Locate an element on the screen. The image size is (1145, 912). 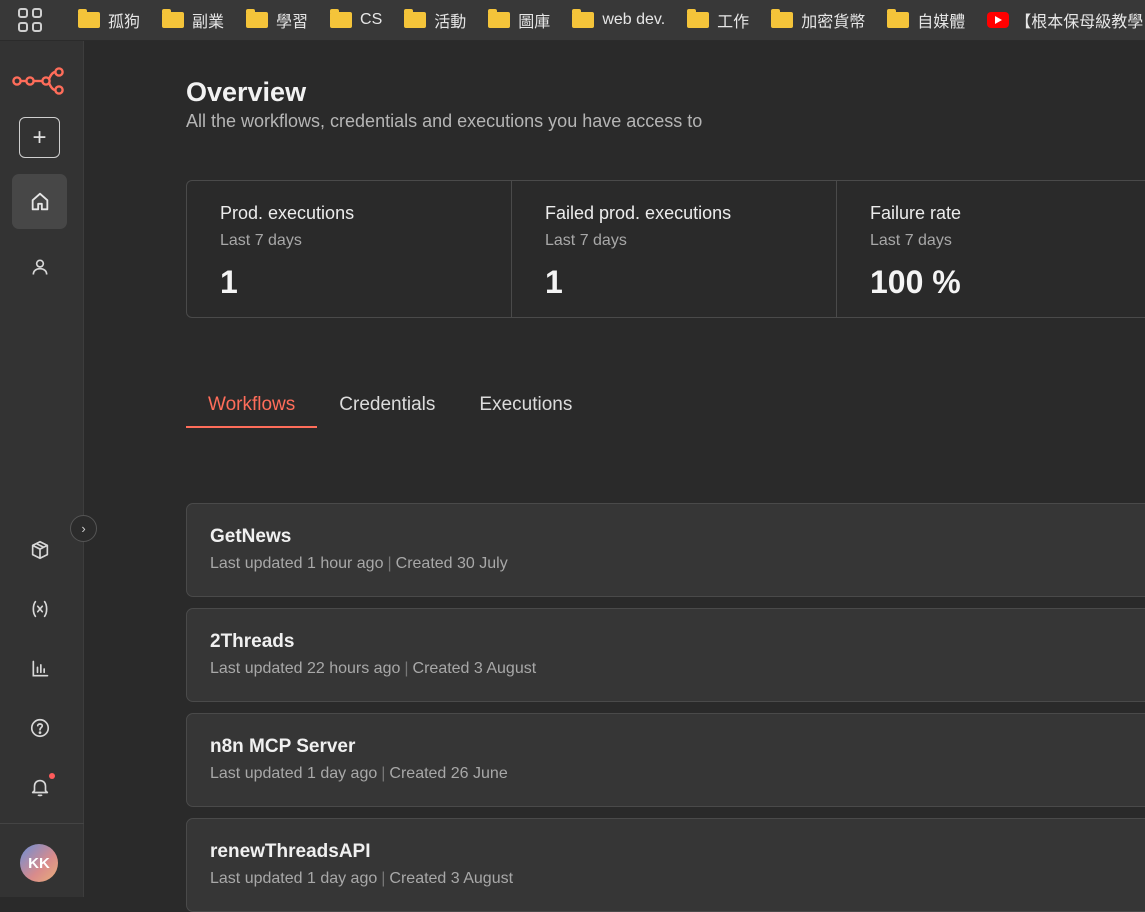
workflow-created: Created 30 July is located at coordinates (451, 563).